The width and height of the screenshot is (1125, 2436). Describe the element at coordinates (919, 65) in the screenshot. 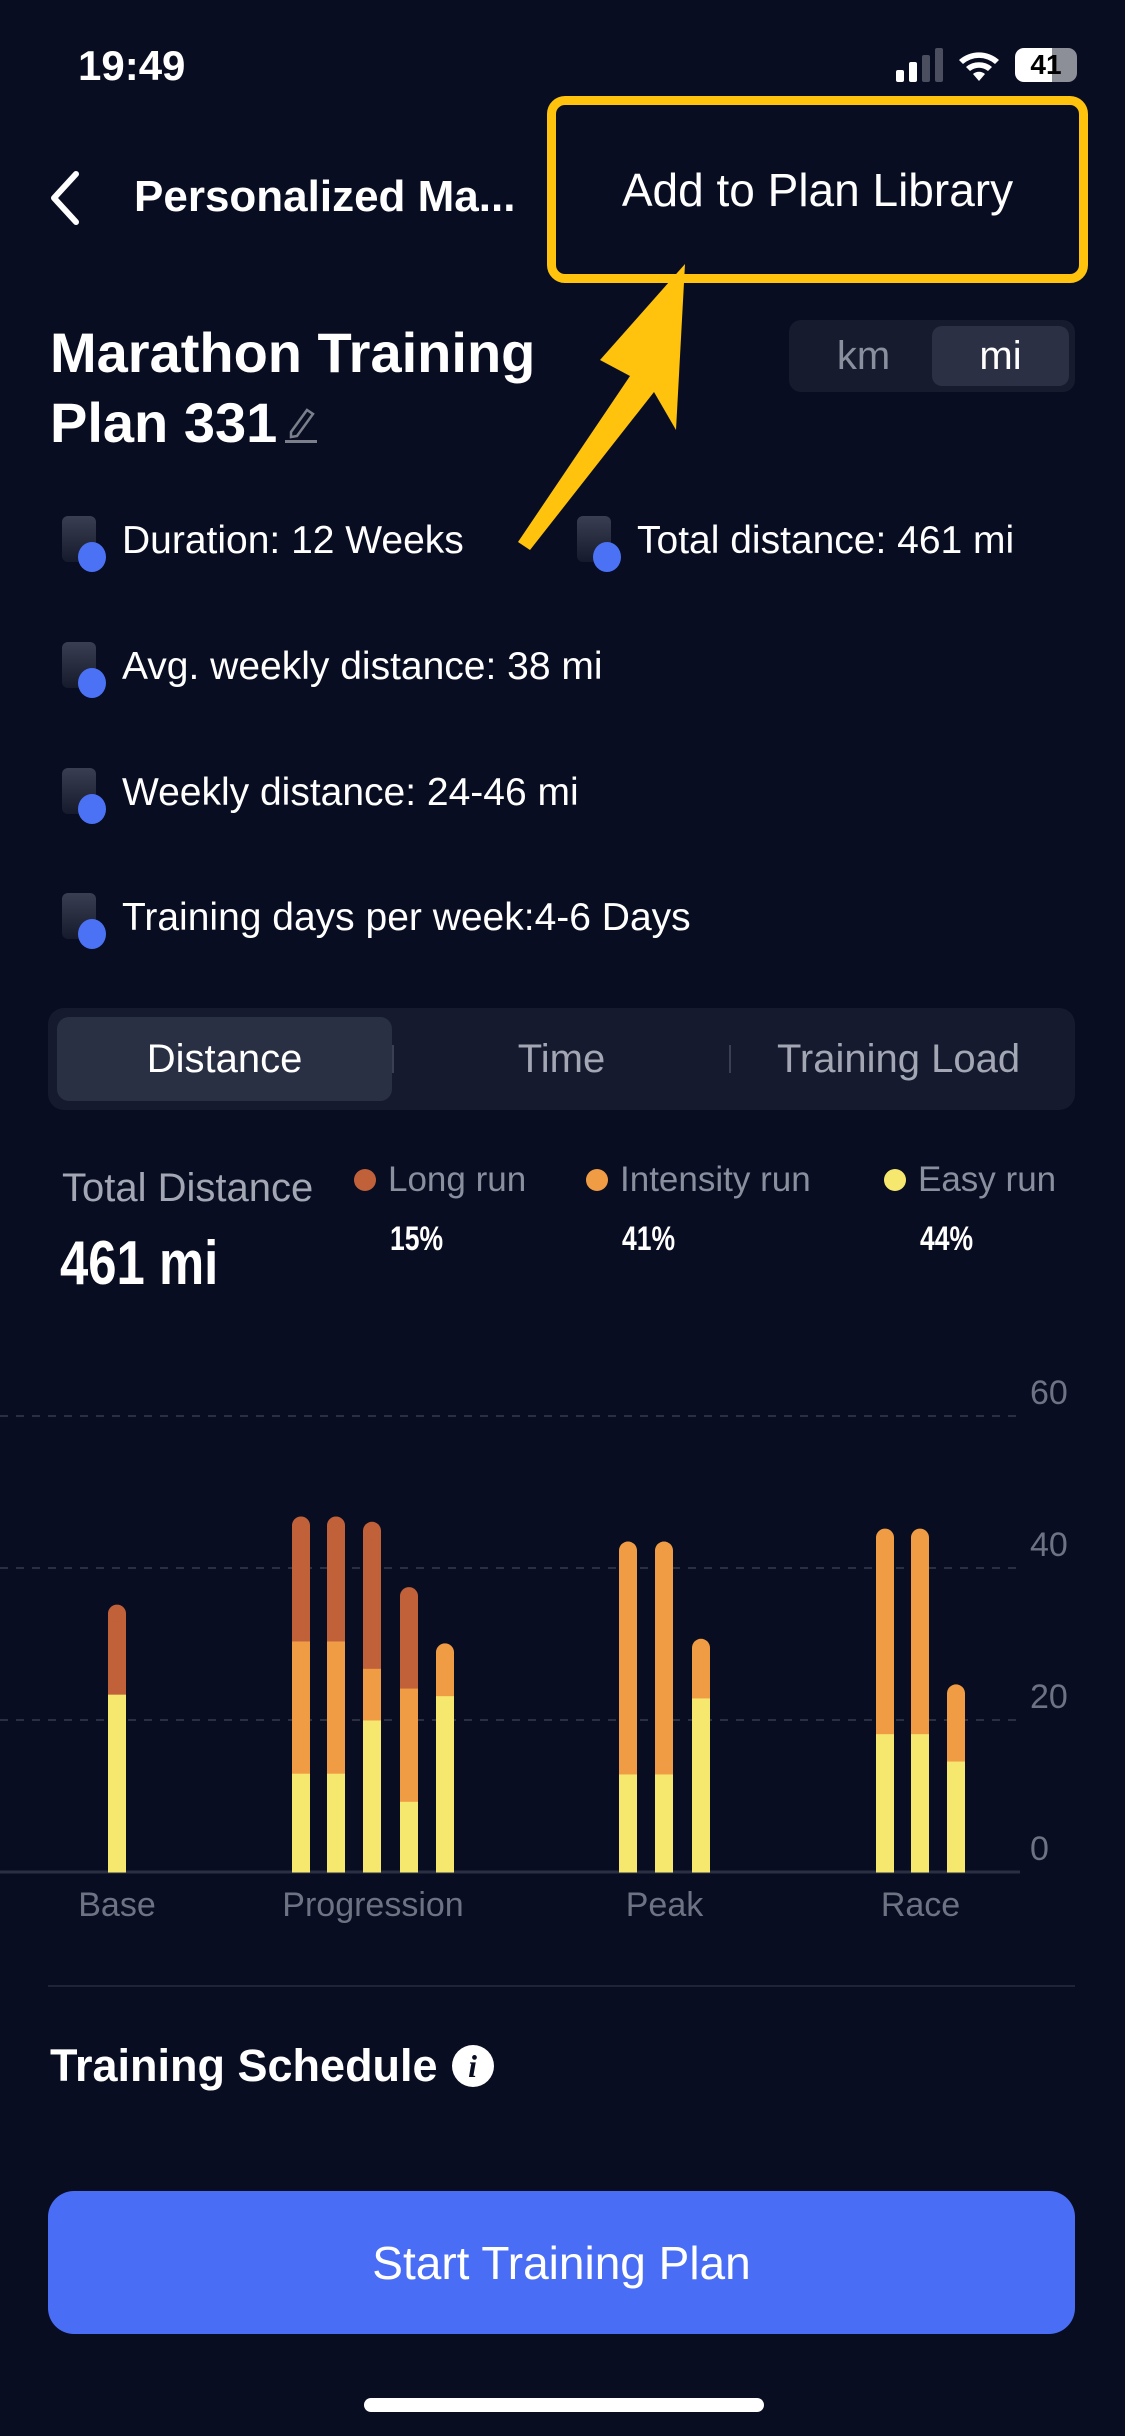

I see `signal-icon` at that location.